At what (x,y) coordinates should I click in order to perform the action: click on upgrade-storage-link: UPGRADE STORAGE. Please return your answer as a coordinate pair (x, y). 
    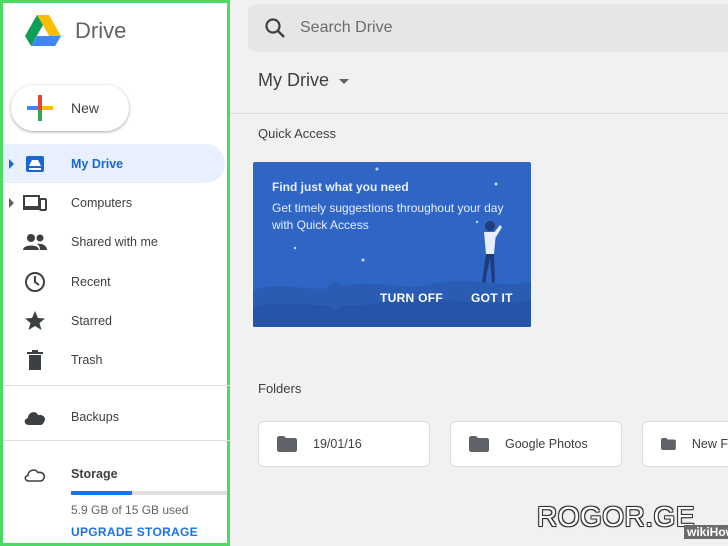
    Looking at the image, I should click on (134, 532).